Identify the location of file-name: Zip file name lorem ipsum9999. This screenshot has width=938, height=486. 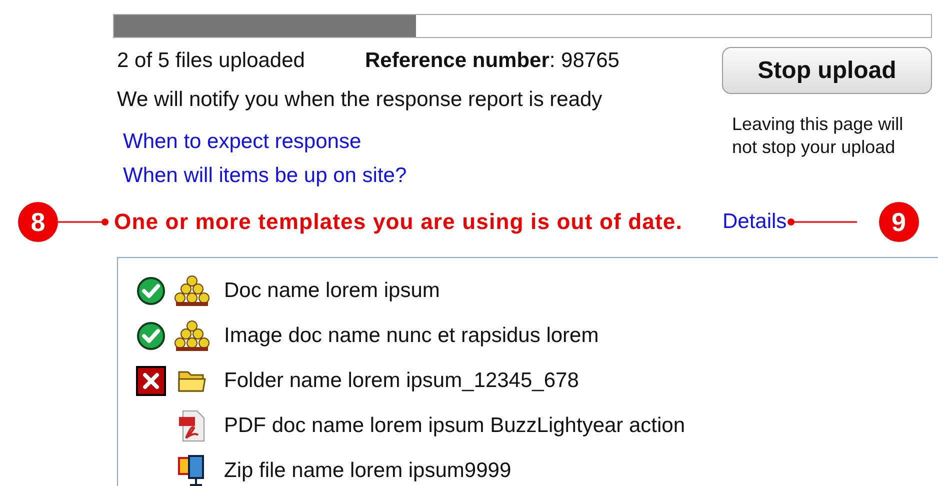
(368, 470).